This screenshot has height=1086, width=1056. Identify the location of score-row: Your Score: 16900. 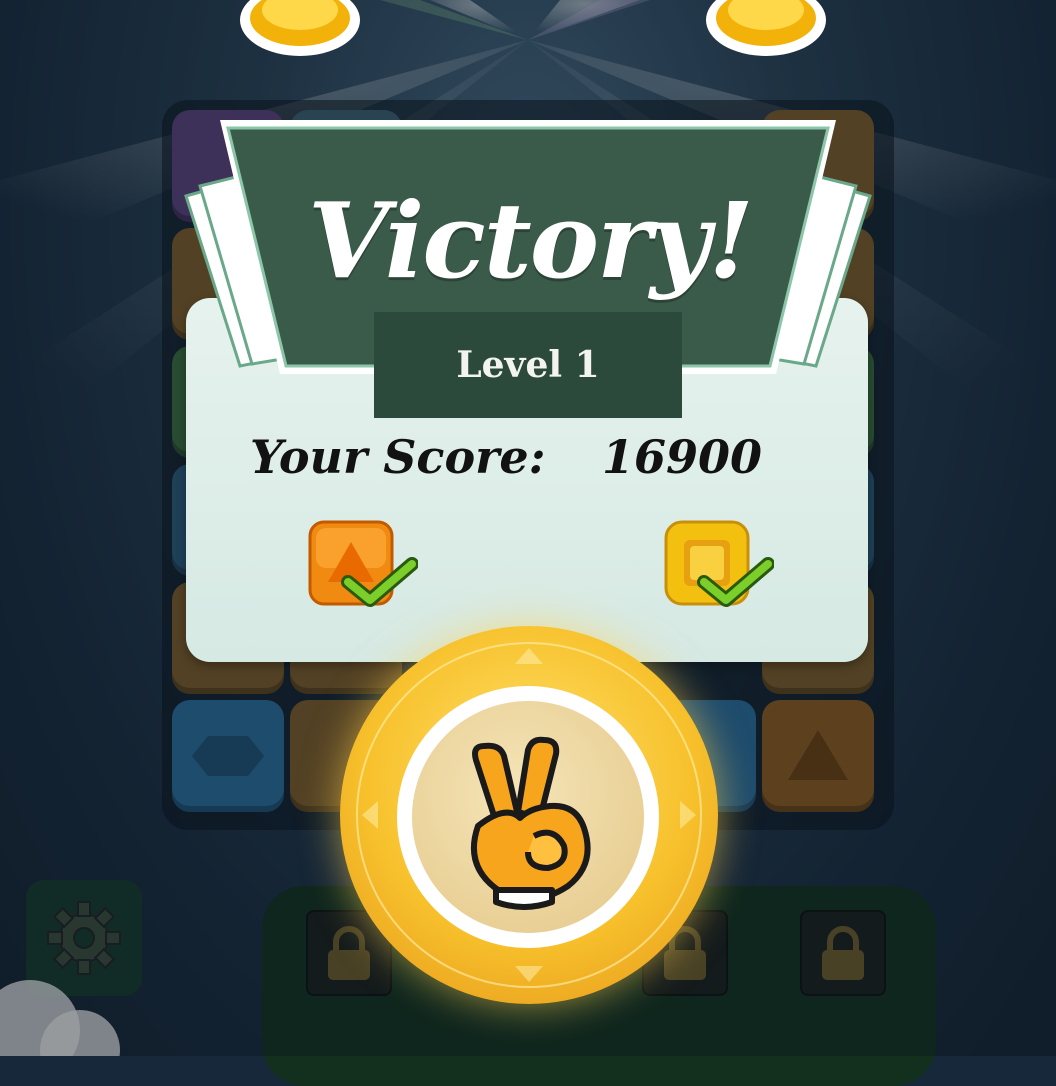
(530, 462).